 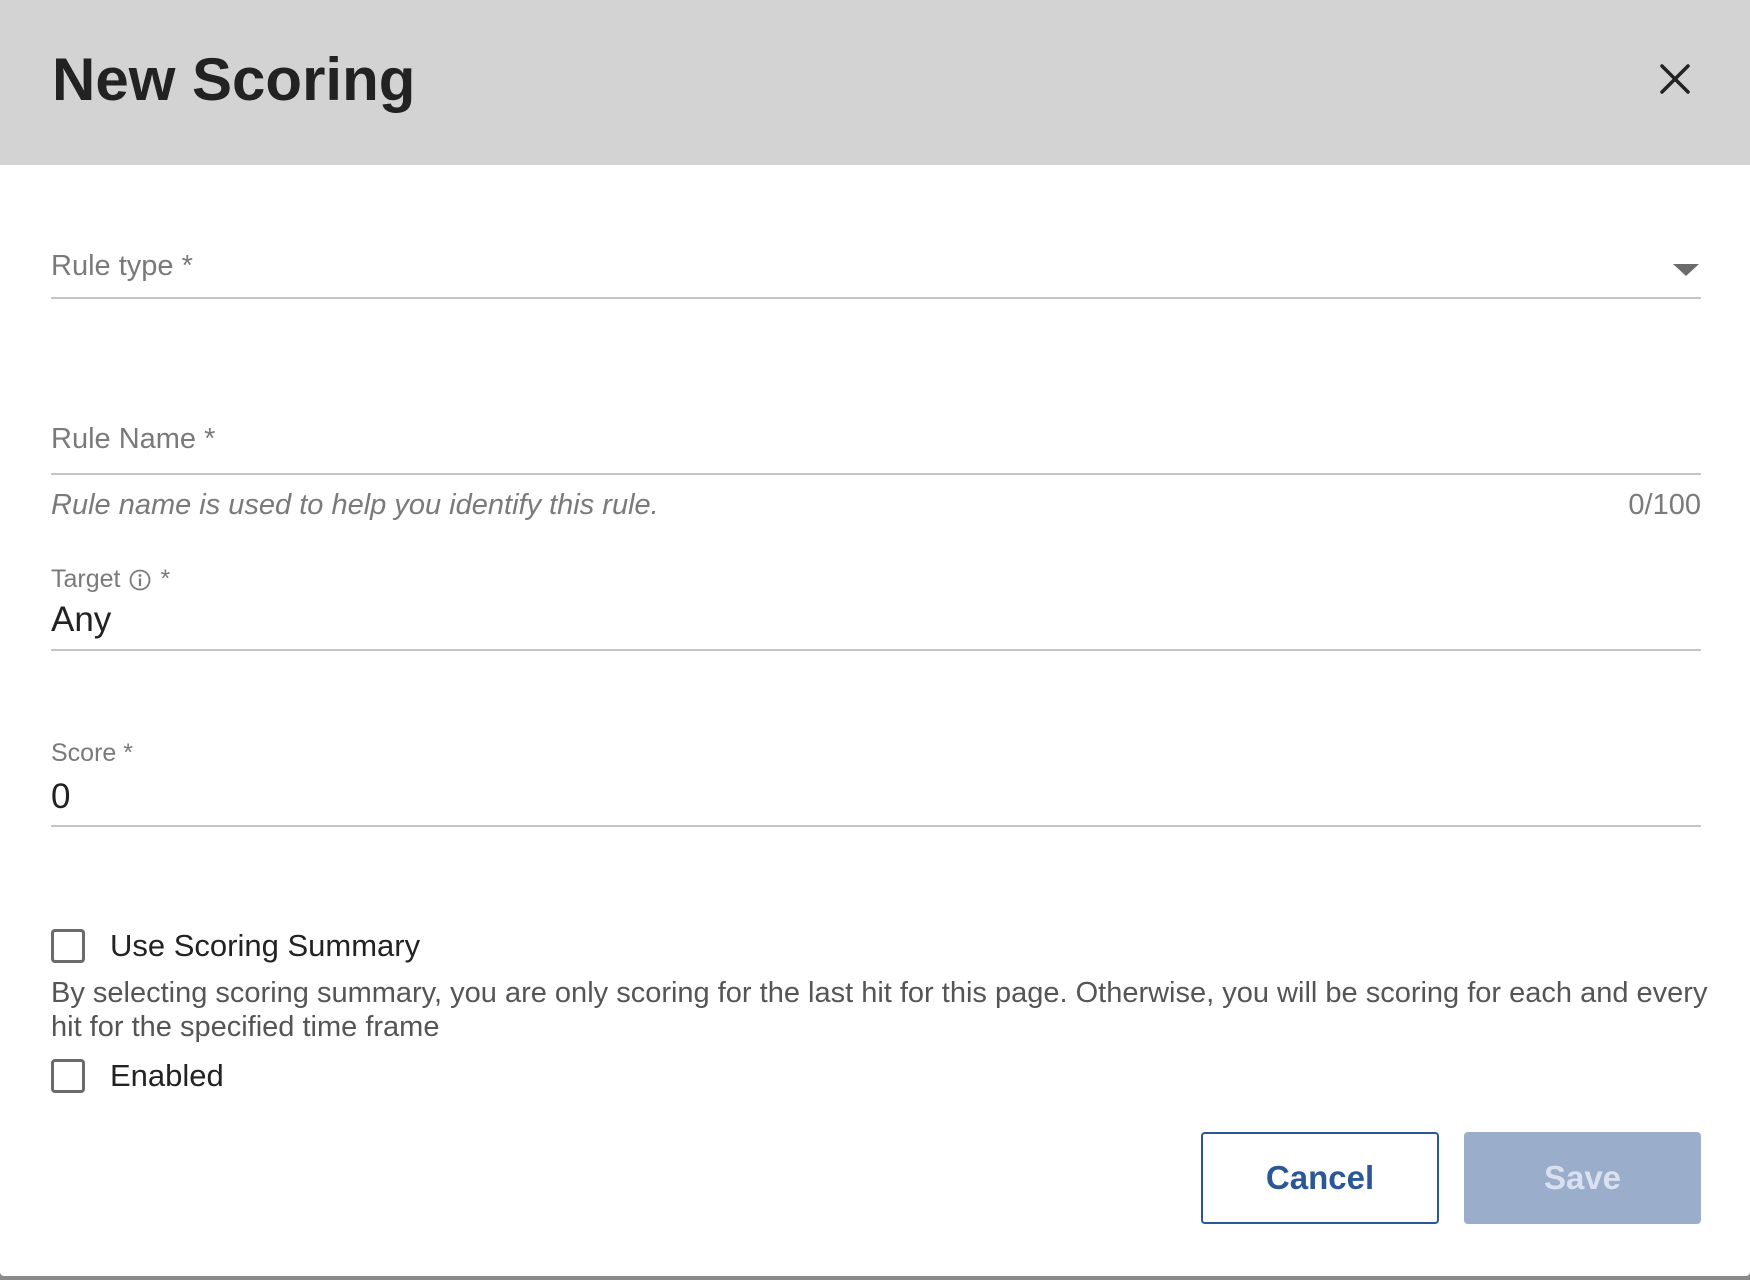 What do you see at coordinates (234, 79) in the screenshot?
I see `dialog-title: New Scoring` at bounding box center [234, 79].